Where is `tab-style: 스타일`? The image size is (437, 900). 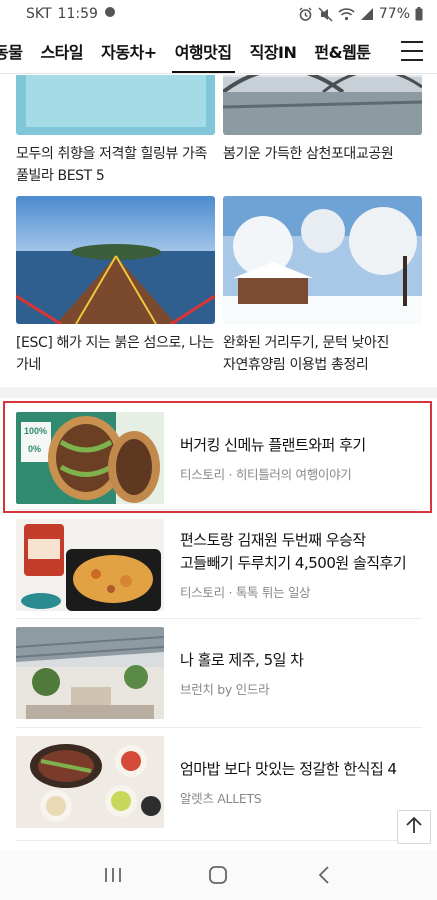 tab-style: 스타일 is located at coordinates (61, 50).